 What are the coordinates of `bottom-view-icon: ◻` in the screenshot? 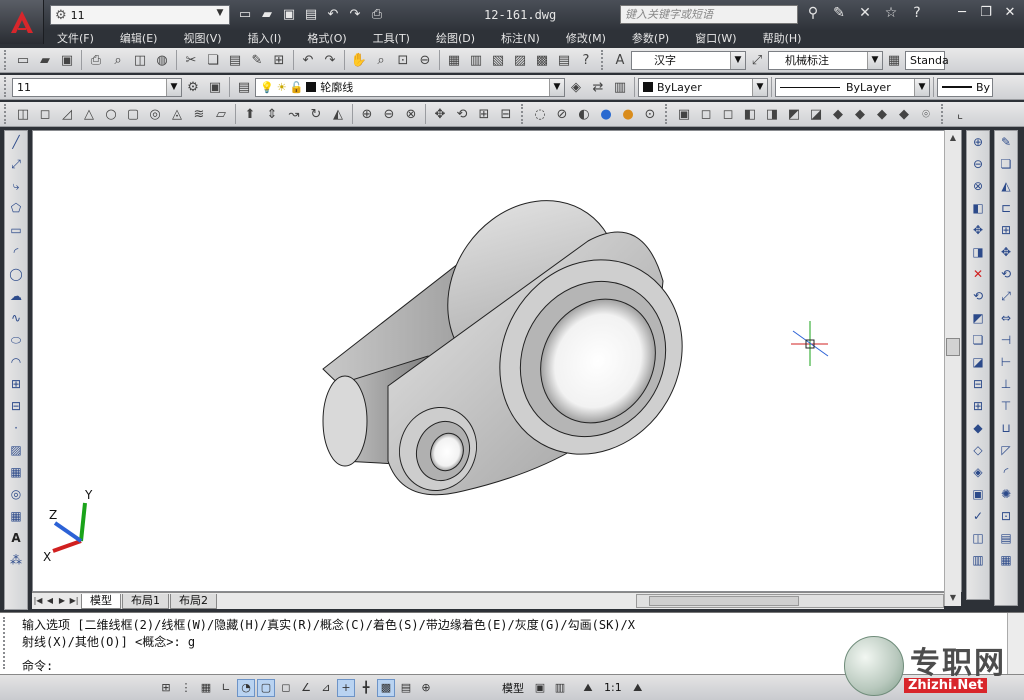 It's located at (728, 114).